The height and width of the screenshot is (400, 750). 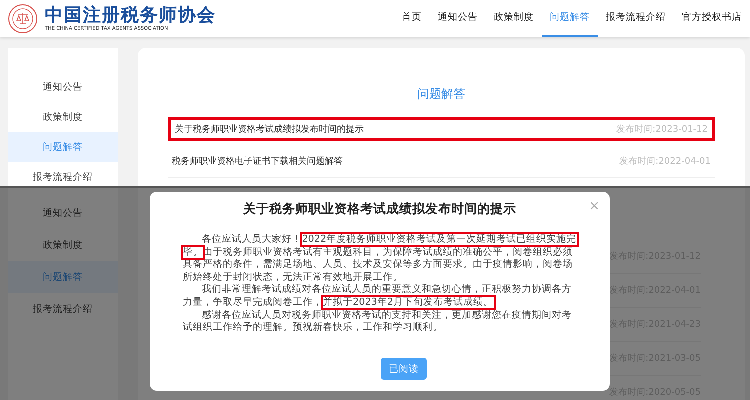 What do you see at coordinates (458, 18) in the screenshot?
I see `nav-link: 通知公告` at bounding box center [458, 18].